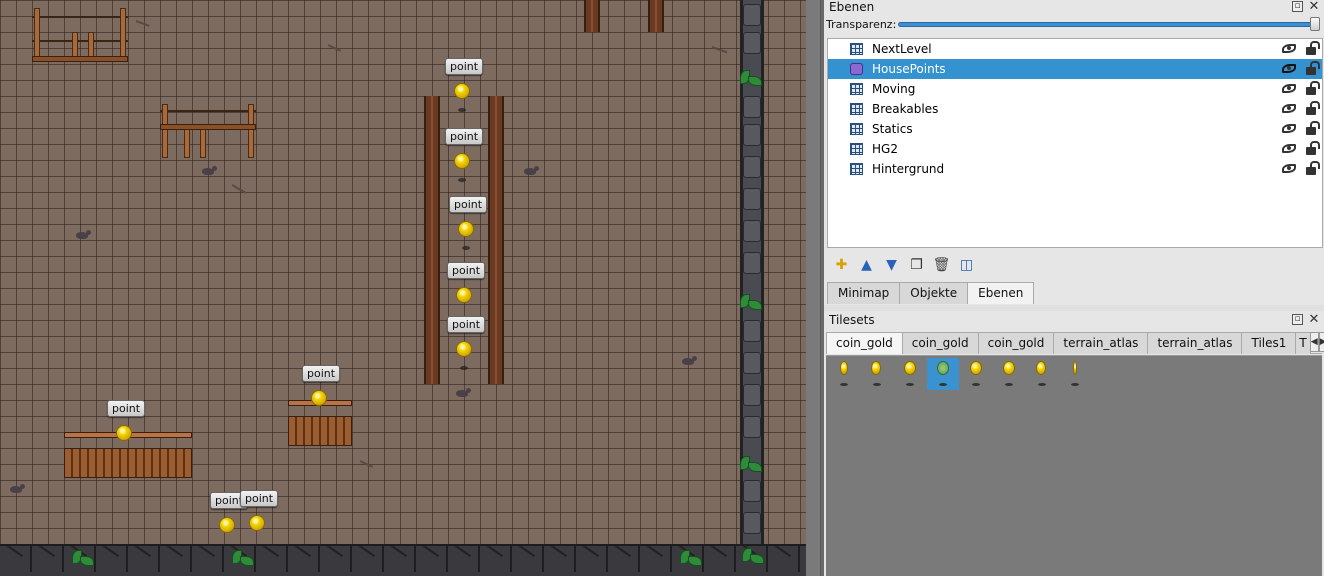 This screenshot has width=1324, height=576. Describe the element at coordinates (1075, 69) in the screenshot. I see `layer-row-housepoints: HousePoints` at that location.